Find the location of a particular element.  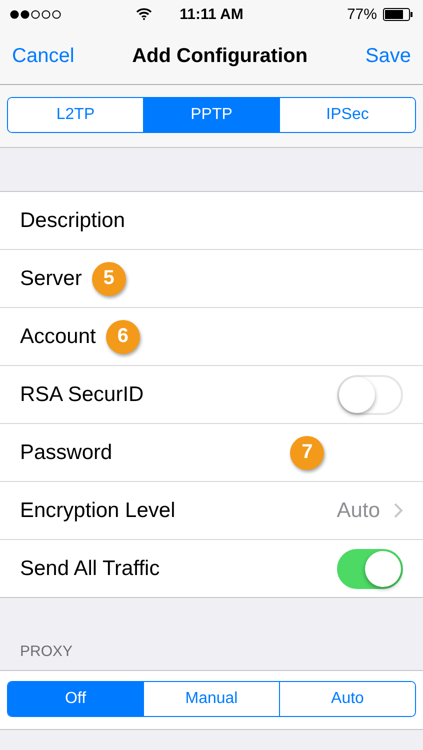

segment-tab: Off is located at coordinates (75, 699).